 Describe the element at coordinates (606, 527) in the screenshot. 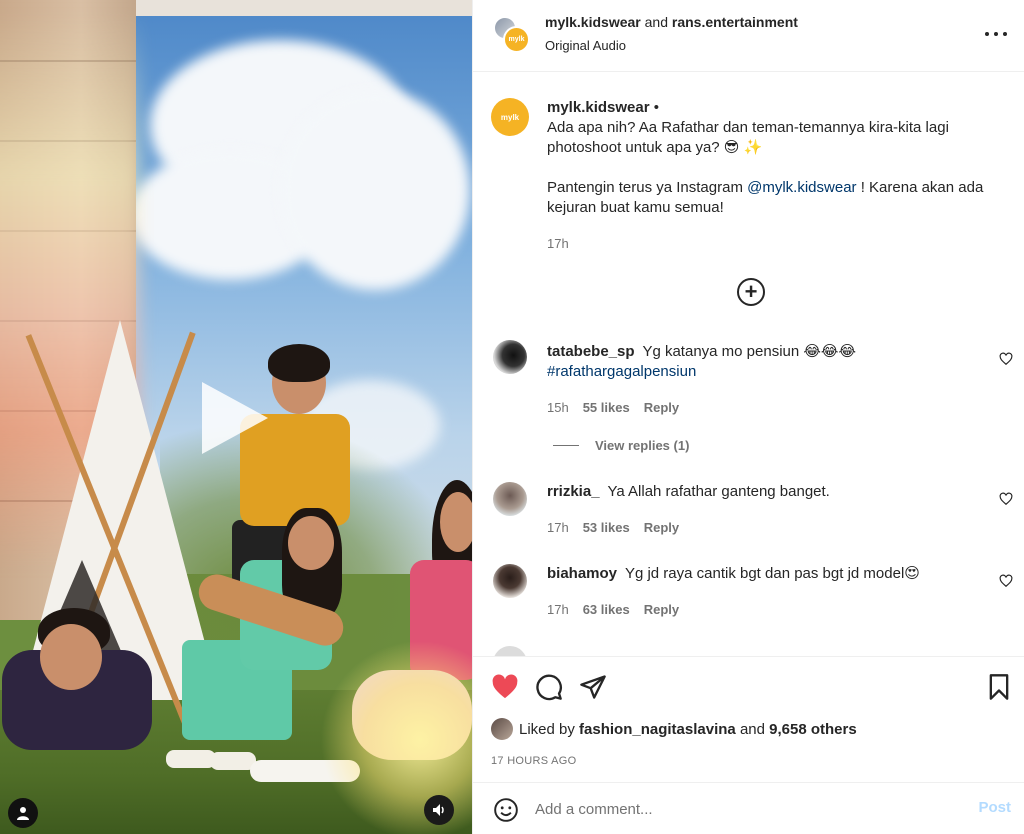

I see `comment-likes: 53 likes` at that location.